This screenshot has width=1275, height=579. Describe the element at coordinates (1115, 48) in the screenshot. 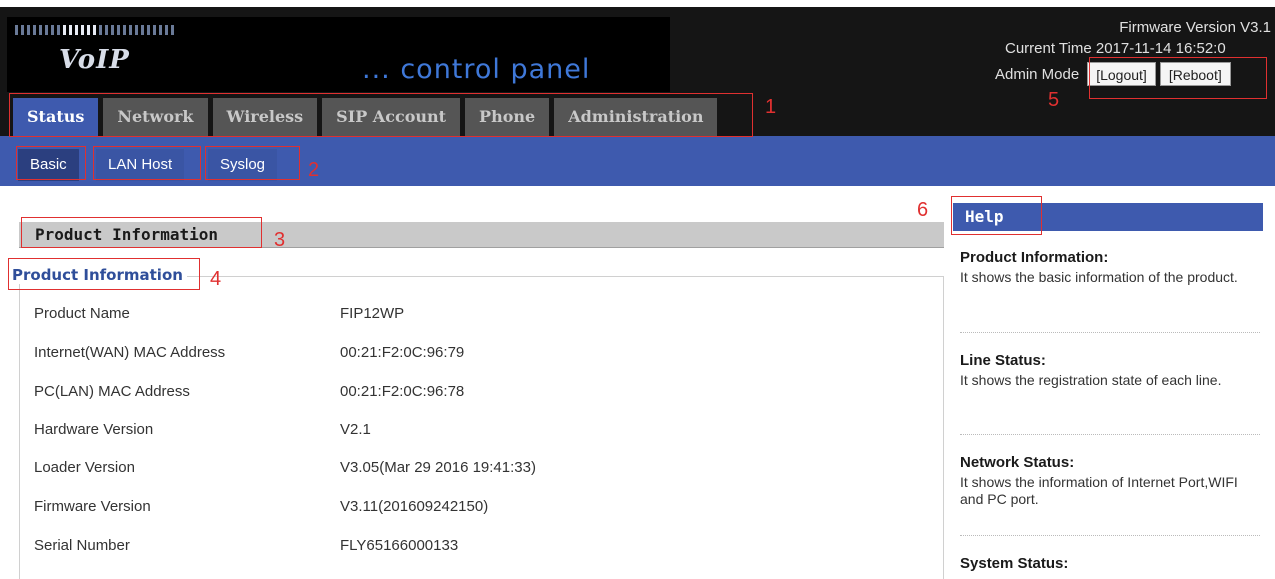

I see `current-time-text: Current Time 2017-11-14 16:52:0` at that location.